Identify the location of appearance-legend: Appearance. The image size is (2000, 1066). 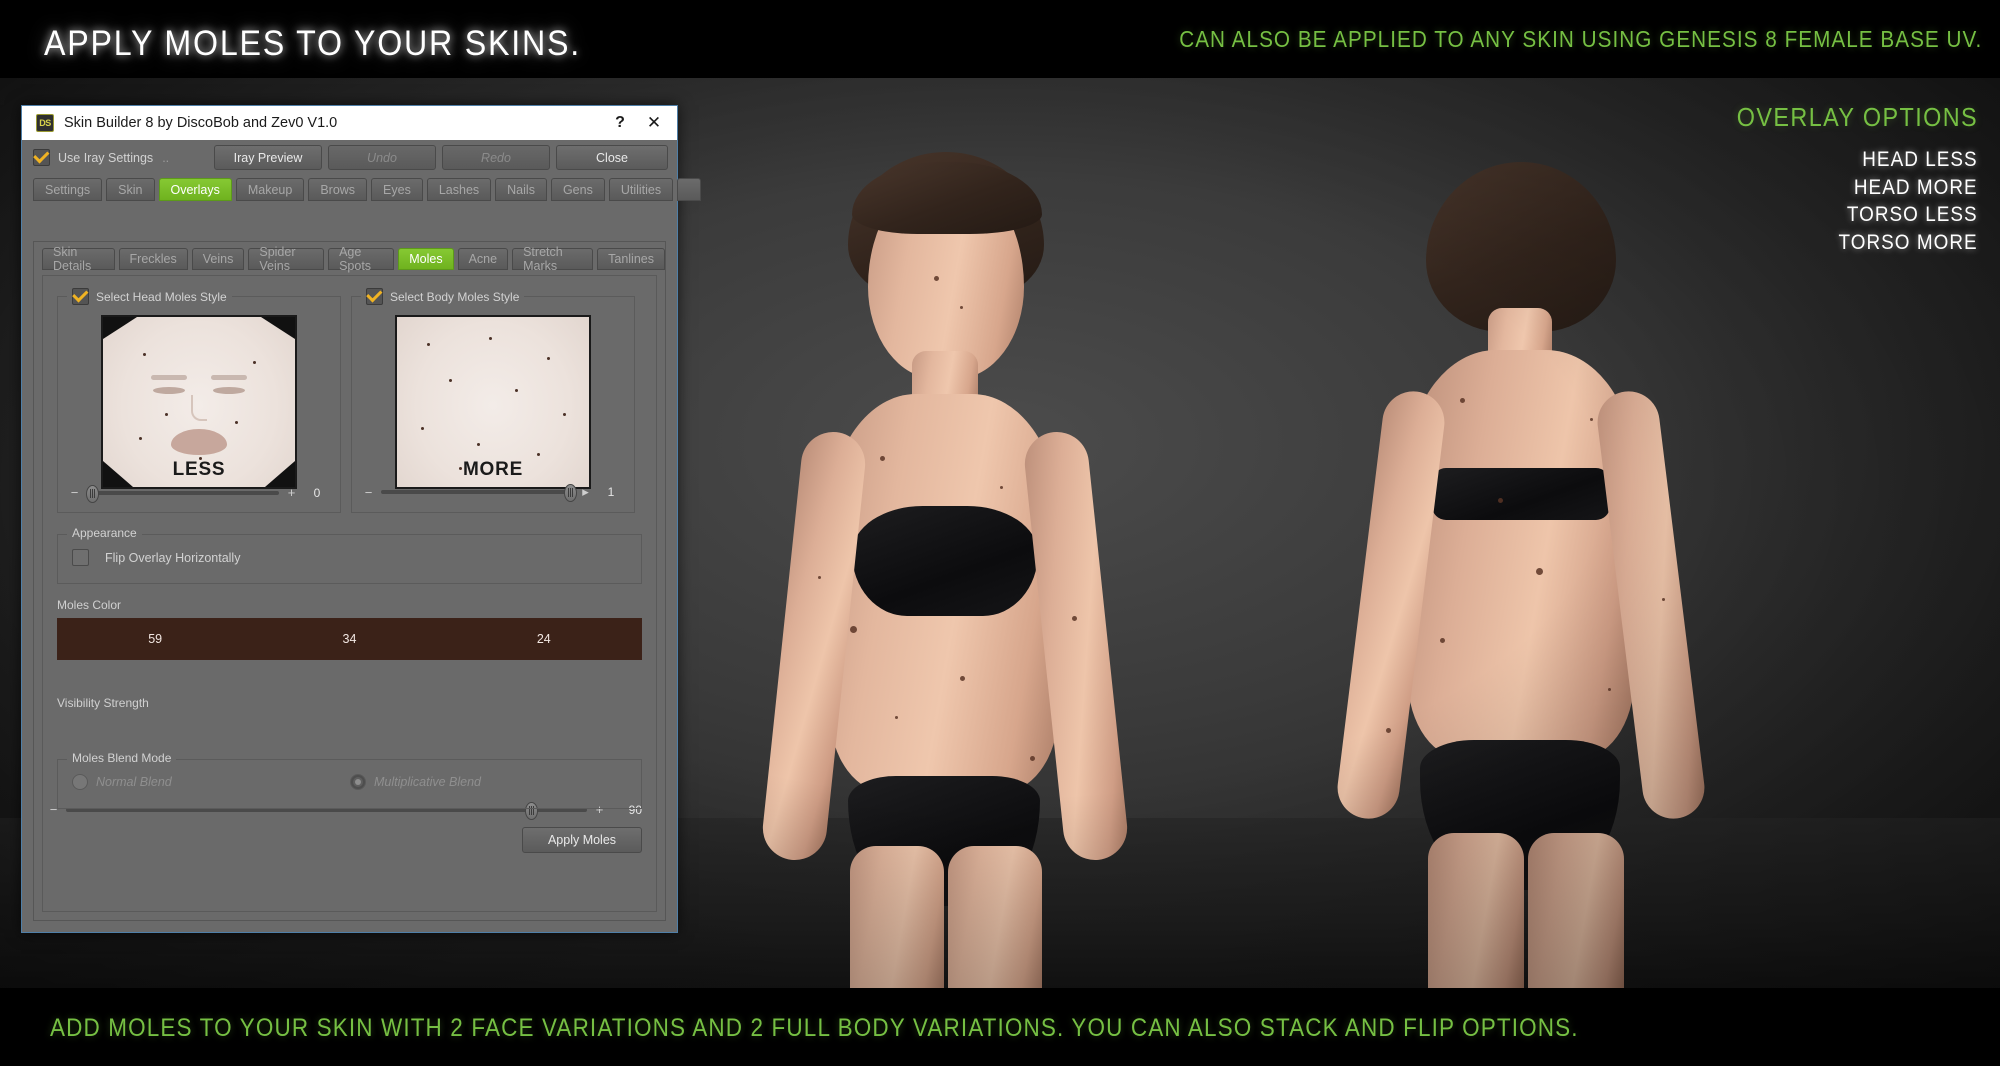
(104, 533).